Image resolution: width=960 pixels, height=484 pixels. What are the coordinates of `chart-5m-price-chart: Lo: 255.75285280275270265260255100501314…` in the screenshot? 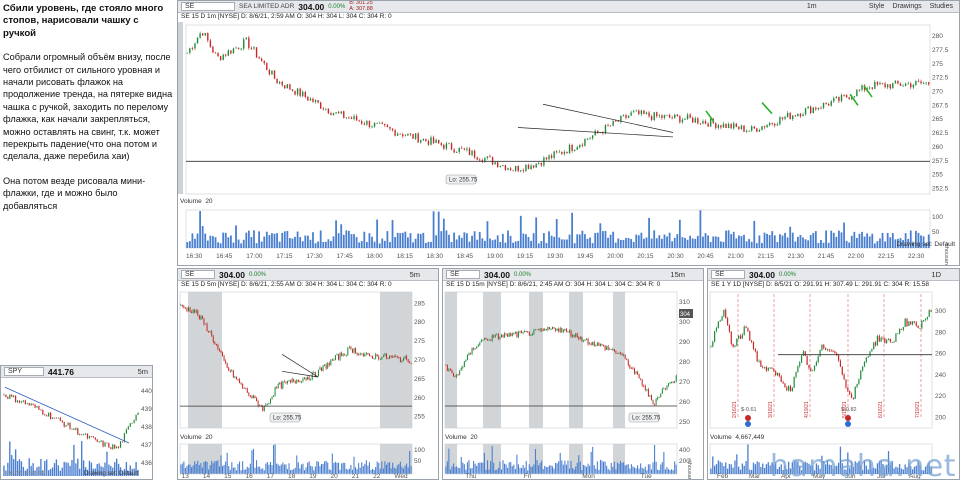 It's located at (308, 384).